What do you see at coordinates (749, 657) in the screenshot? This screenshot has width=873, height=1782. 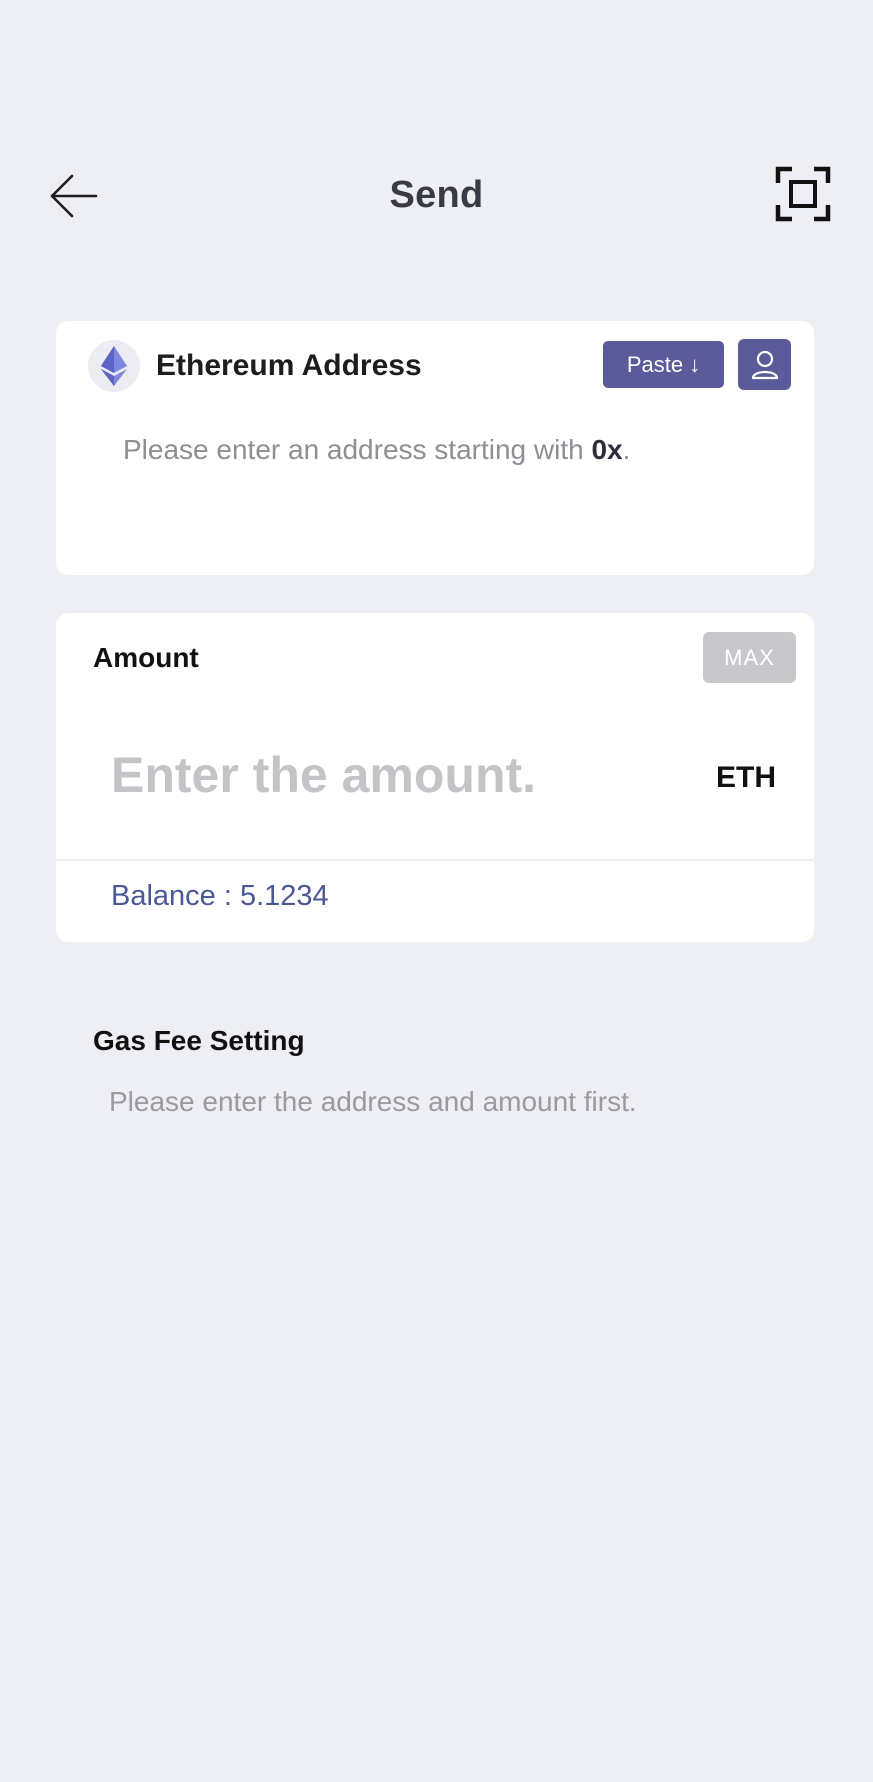 I see `max-button: MAX` at bounding box center [749, 657].